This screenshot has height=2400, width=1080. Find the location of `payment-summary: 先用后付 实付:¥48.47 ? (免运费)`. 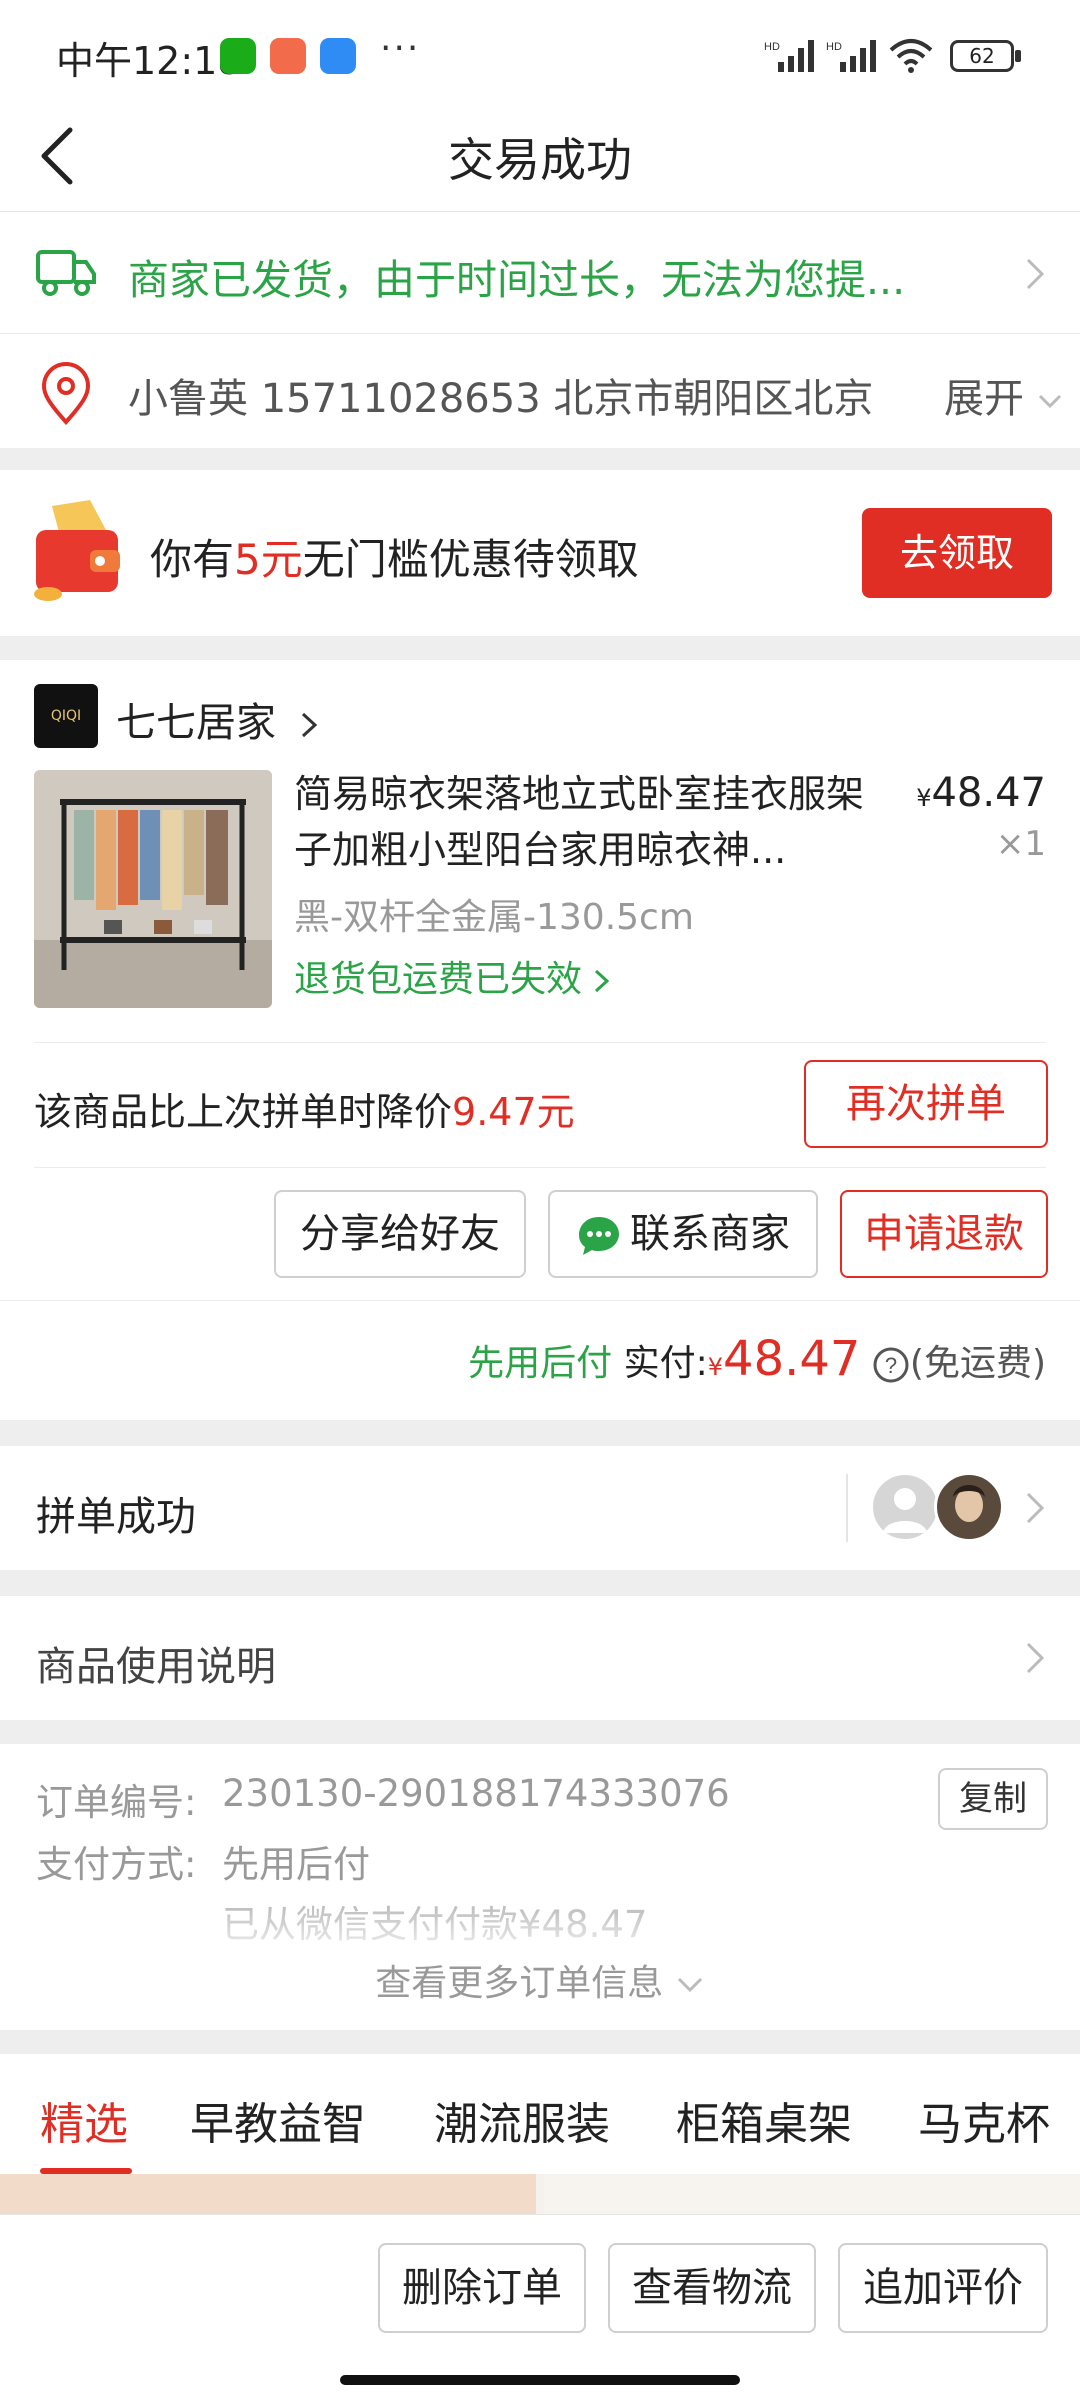

payment-summary: 先用后付 实付:¥48.47 ? (免运费) is located at coordinates (757, 1359).